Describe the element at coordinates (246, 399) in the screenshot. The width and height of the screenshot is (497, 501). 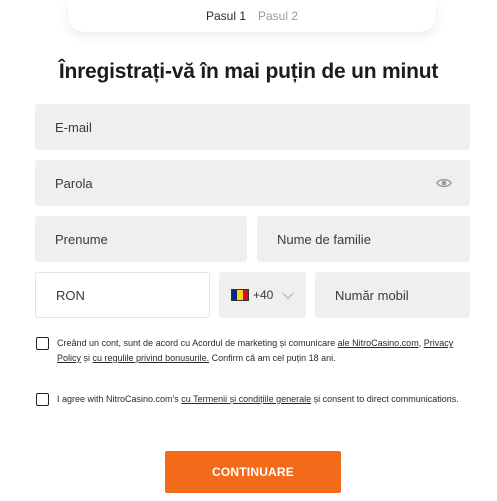
I see `terms-link: cu Termenii și condițiile generale` at that location.